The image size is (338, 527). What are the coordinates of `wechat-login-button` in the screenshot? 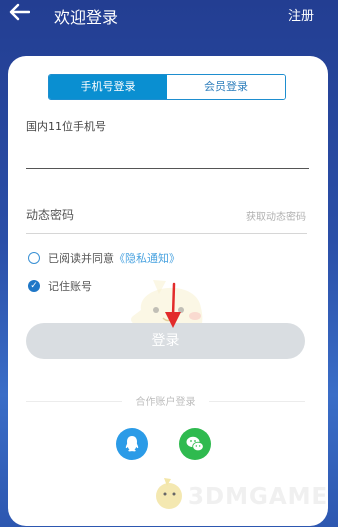 It's located at (195, 444).